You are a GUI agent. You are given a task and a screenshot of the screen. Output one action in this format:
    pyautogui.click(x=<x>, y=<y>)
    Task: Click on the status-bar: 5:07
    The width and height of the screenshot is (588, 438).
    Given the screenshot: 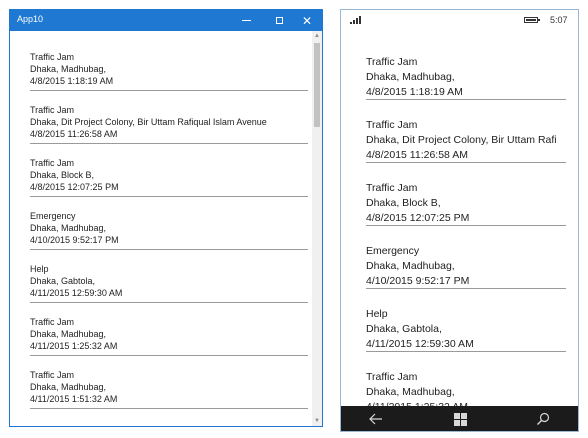 What is the action you would take?
    pyautogui.click(x=459, y=20)
    